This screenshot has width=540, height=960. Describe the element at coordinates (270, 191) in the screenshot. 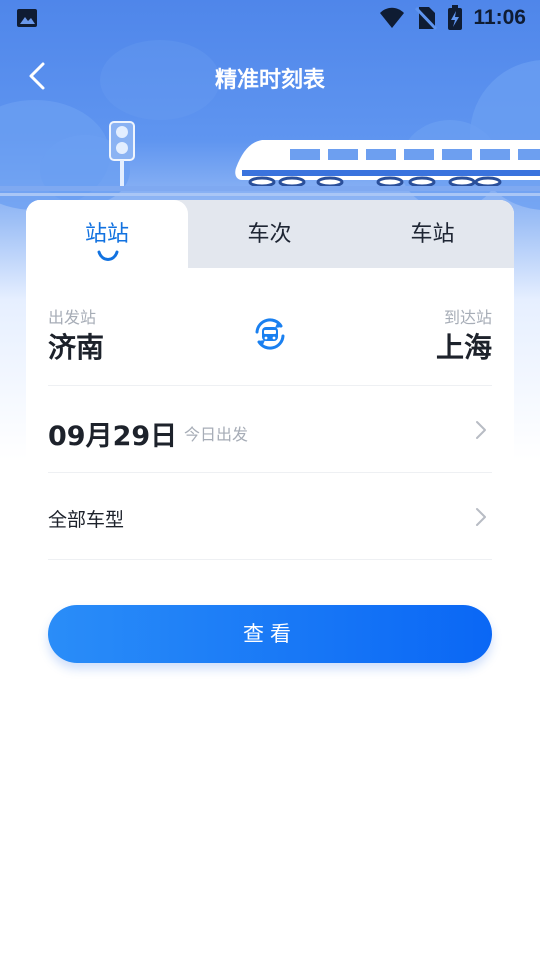

I see `rail-track` at that location.